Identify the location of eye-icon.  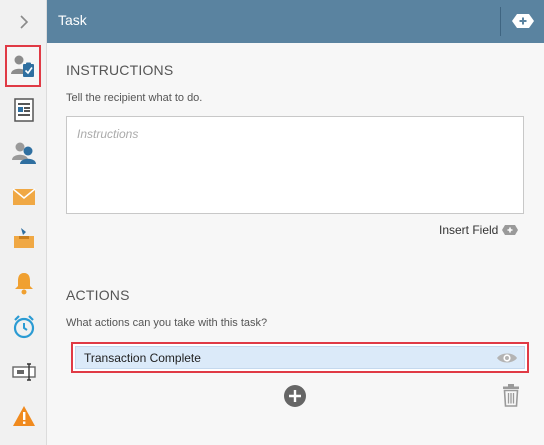
(507, 357).